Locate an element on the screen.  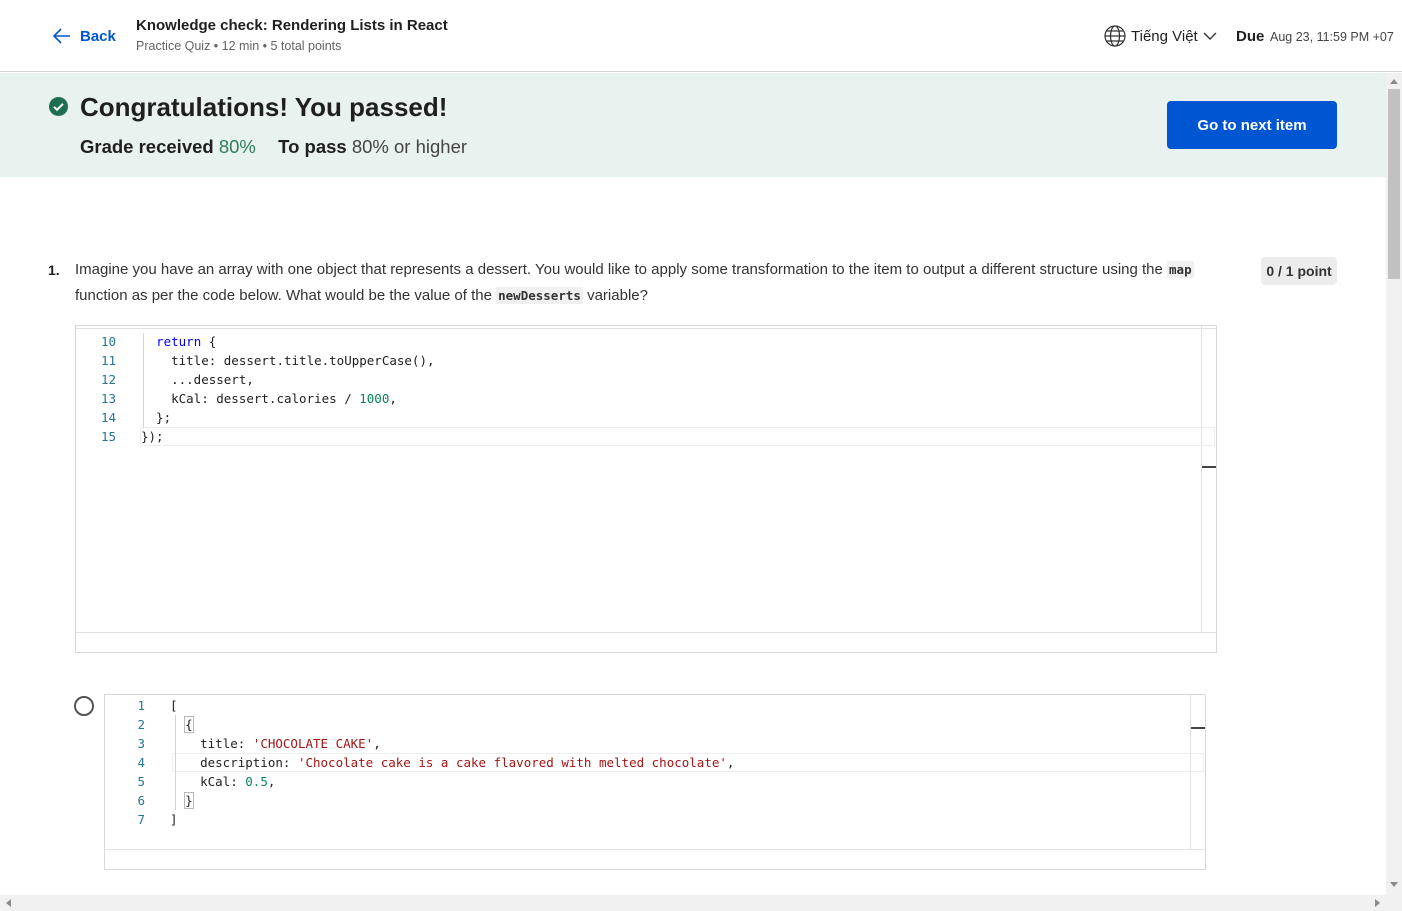
scroll-up-icon is located at coordinates (1394, 81).